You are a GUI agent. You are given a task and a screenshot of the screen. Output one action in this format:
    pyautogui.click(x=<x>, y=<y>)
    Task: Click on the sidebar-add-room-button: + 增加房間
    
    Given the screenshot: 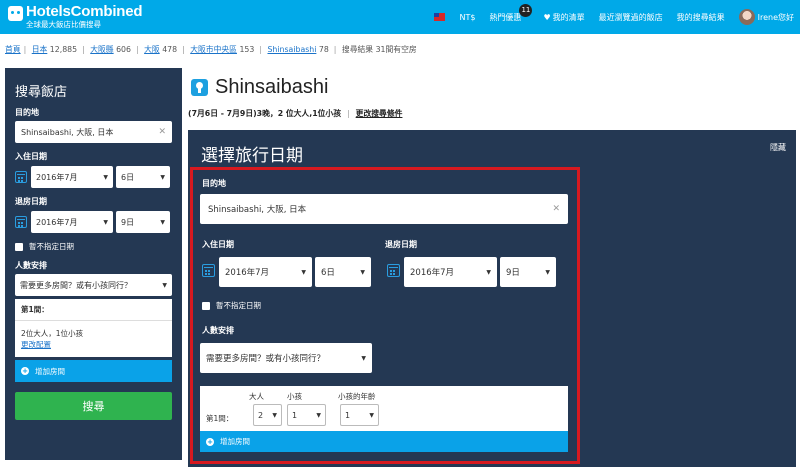 What is the action you would take?
    pyautogui.click(x=93, y=371)
    